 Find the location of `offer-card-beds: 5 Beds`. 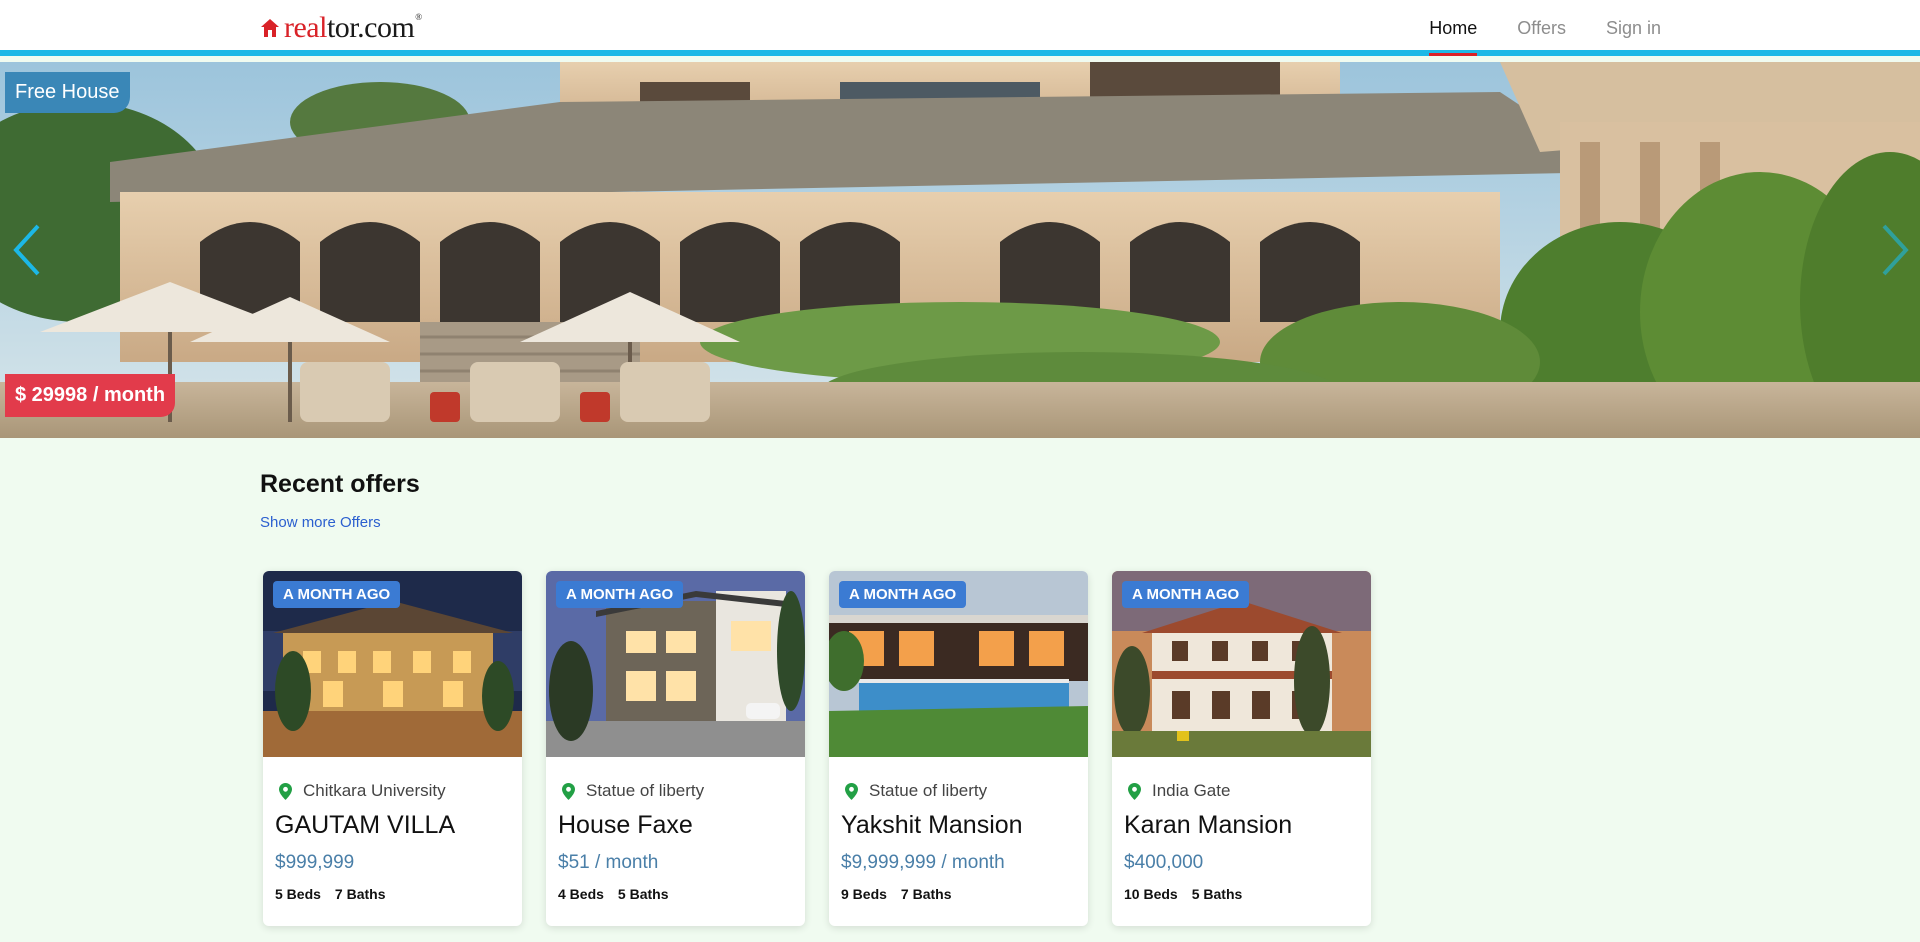

offer-card-beds: 5 Beds is located at coordinates (298, 894).